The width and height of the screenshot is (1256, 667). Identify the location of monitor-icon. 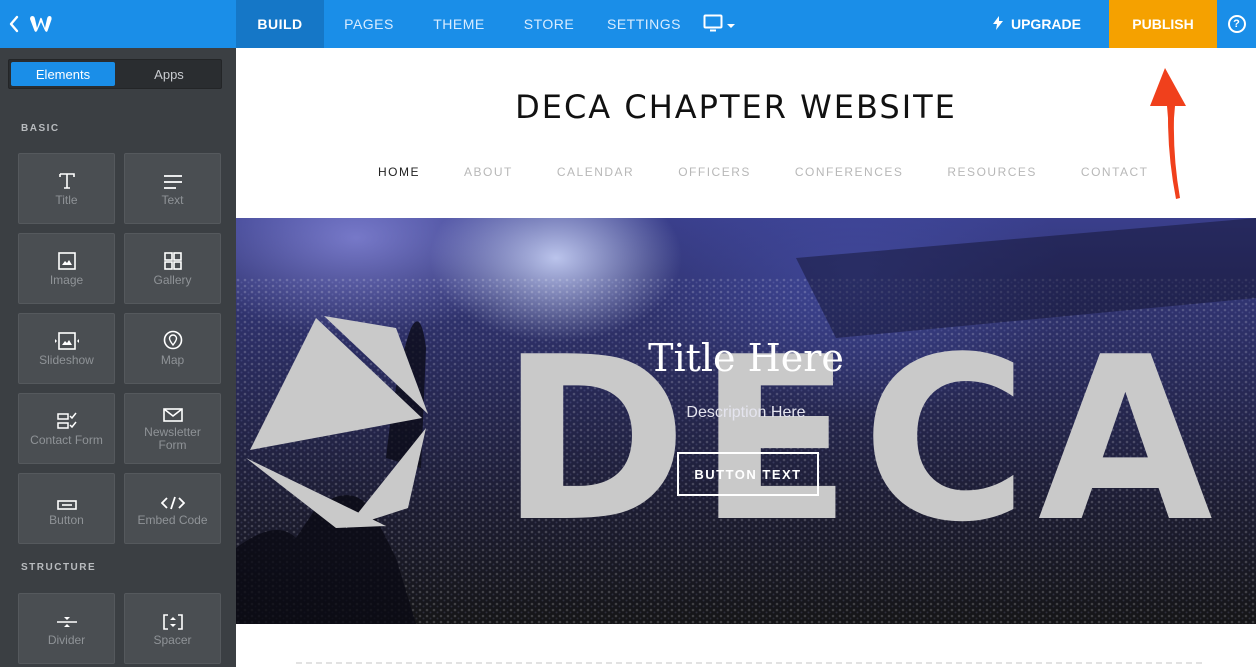
(713, 24).